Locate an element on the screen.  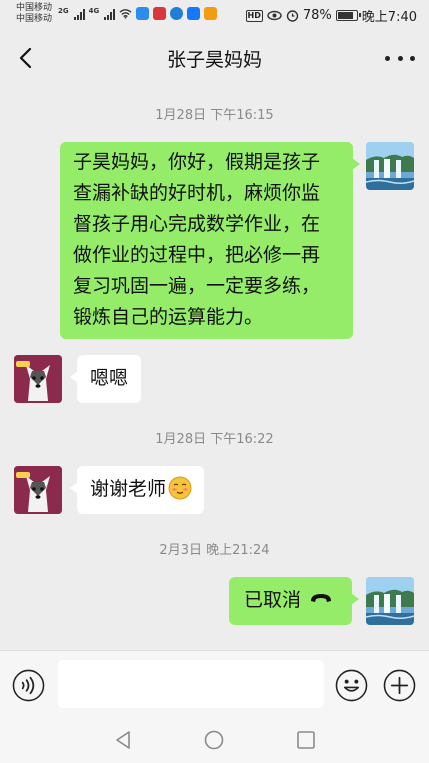
phone-hangup-icon is located at coordinates (321, 598).